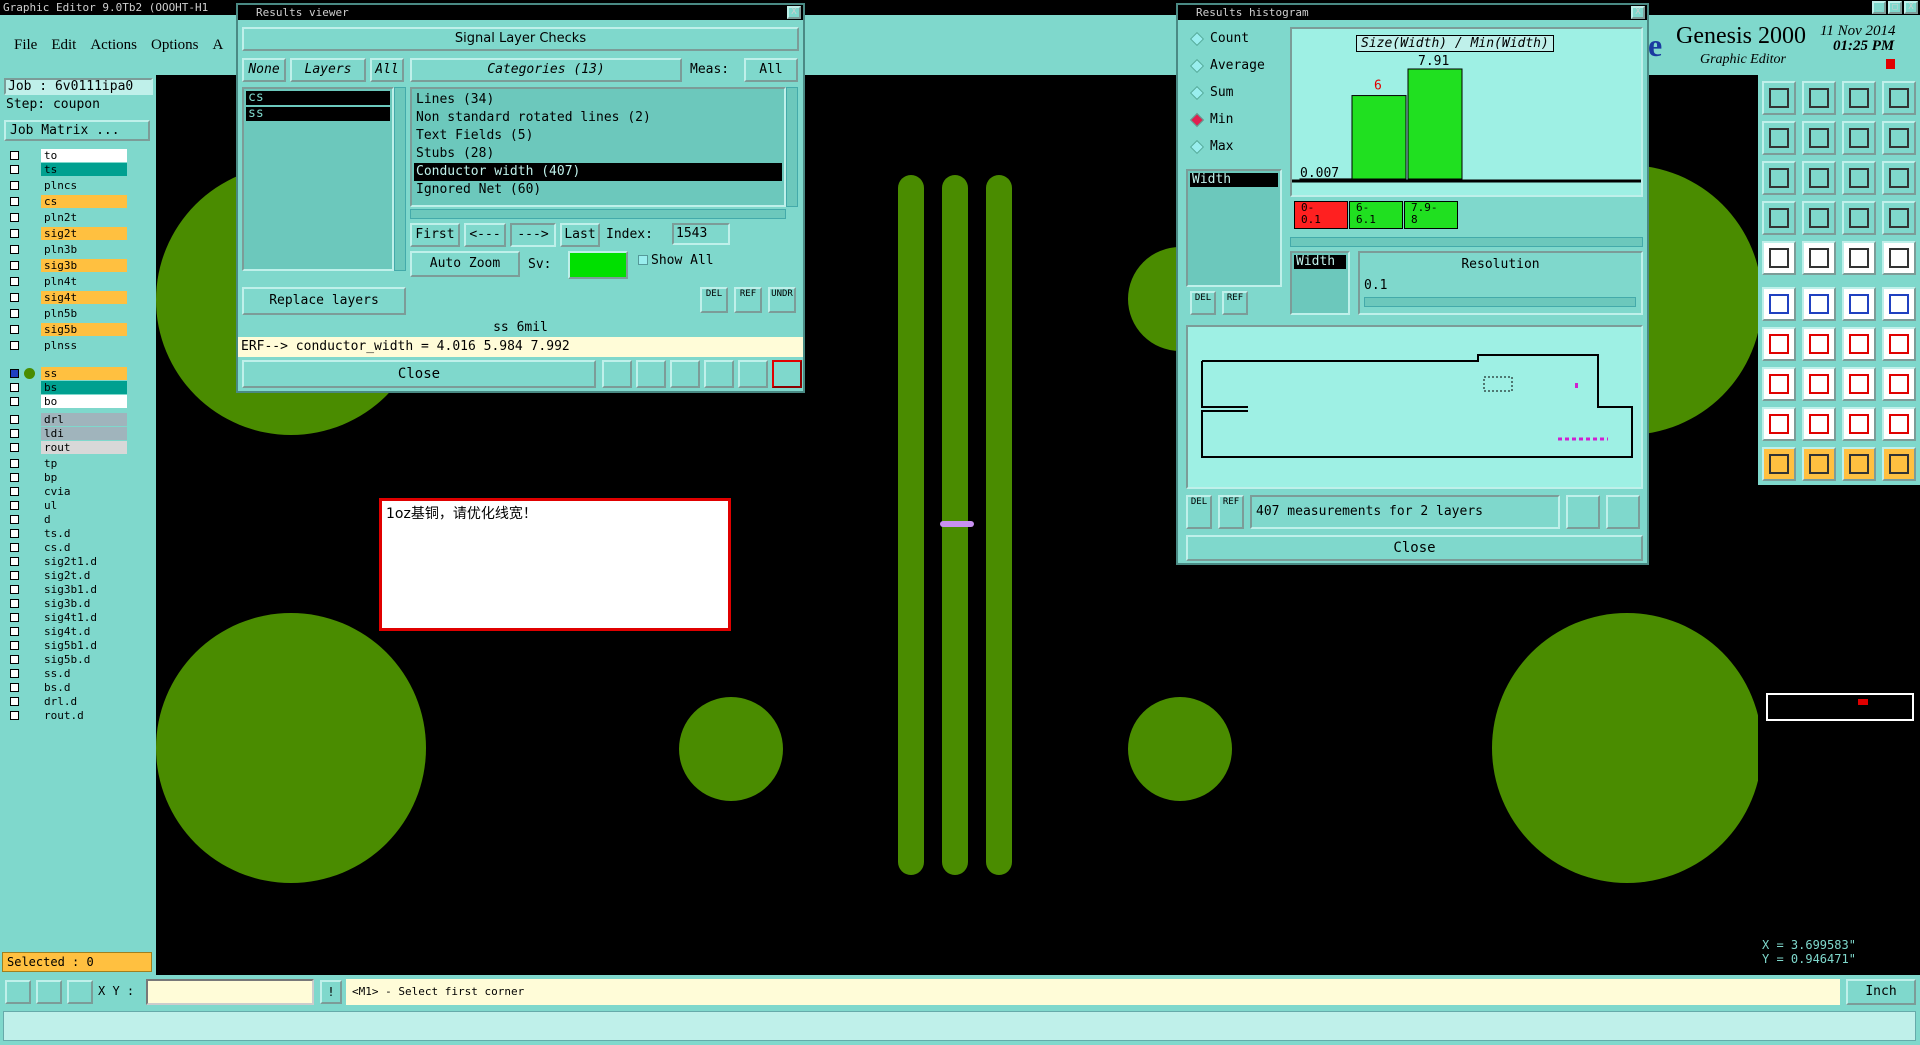 This screenshot has width=1920, height=1045. What do you see at coordinates (643, 260) in the screenshot?
I see `show-all-checkbox` at bounding box center [643, 260].